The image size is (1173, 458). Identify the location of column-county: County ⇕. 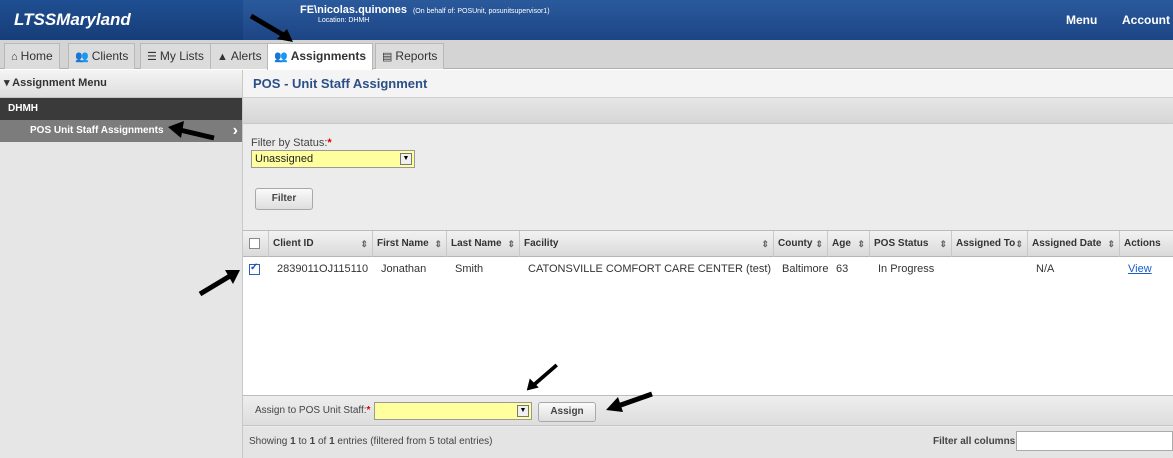
(801, 244).